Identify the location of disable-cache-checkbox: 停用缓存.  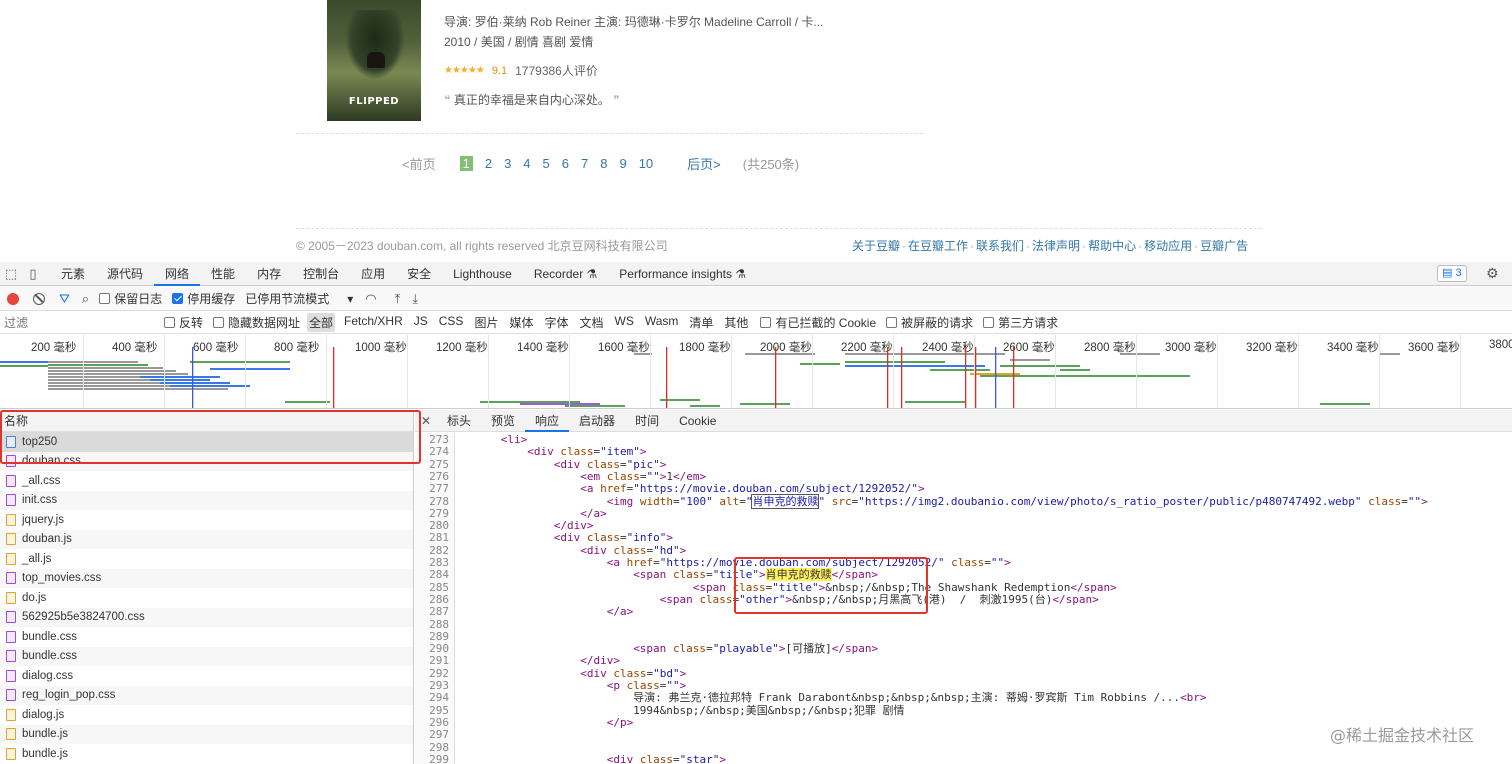
(203, 298).